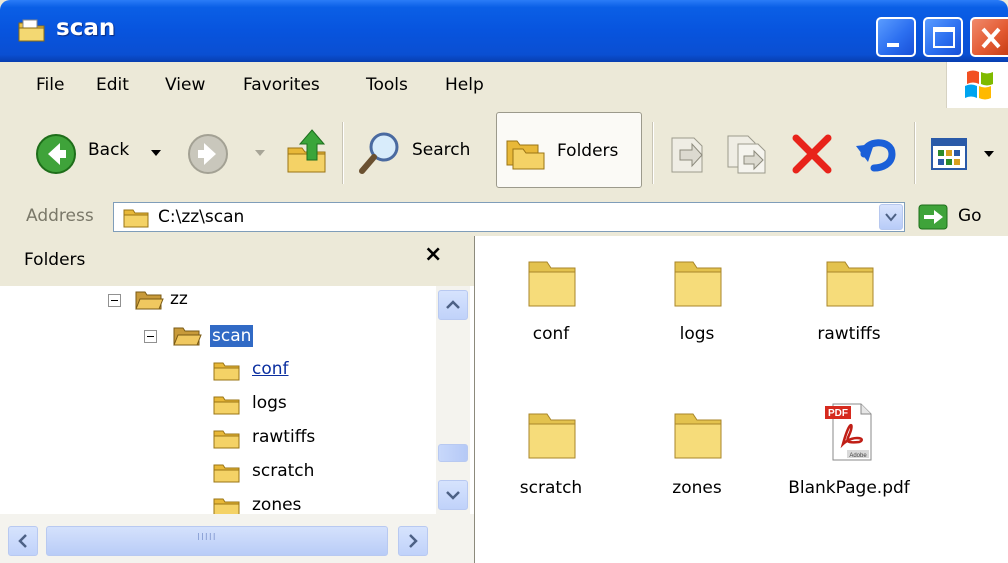 Image resolution: width=1008 pixels, height=563 pixels. I want to click on file-name: conf, so click(551, 334).